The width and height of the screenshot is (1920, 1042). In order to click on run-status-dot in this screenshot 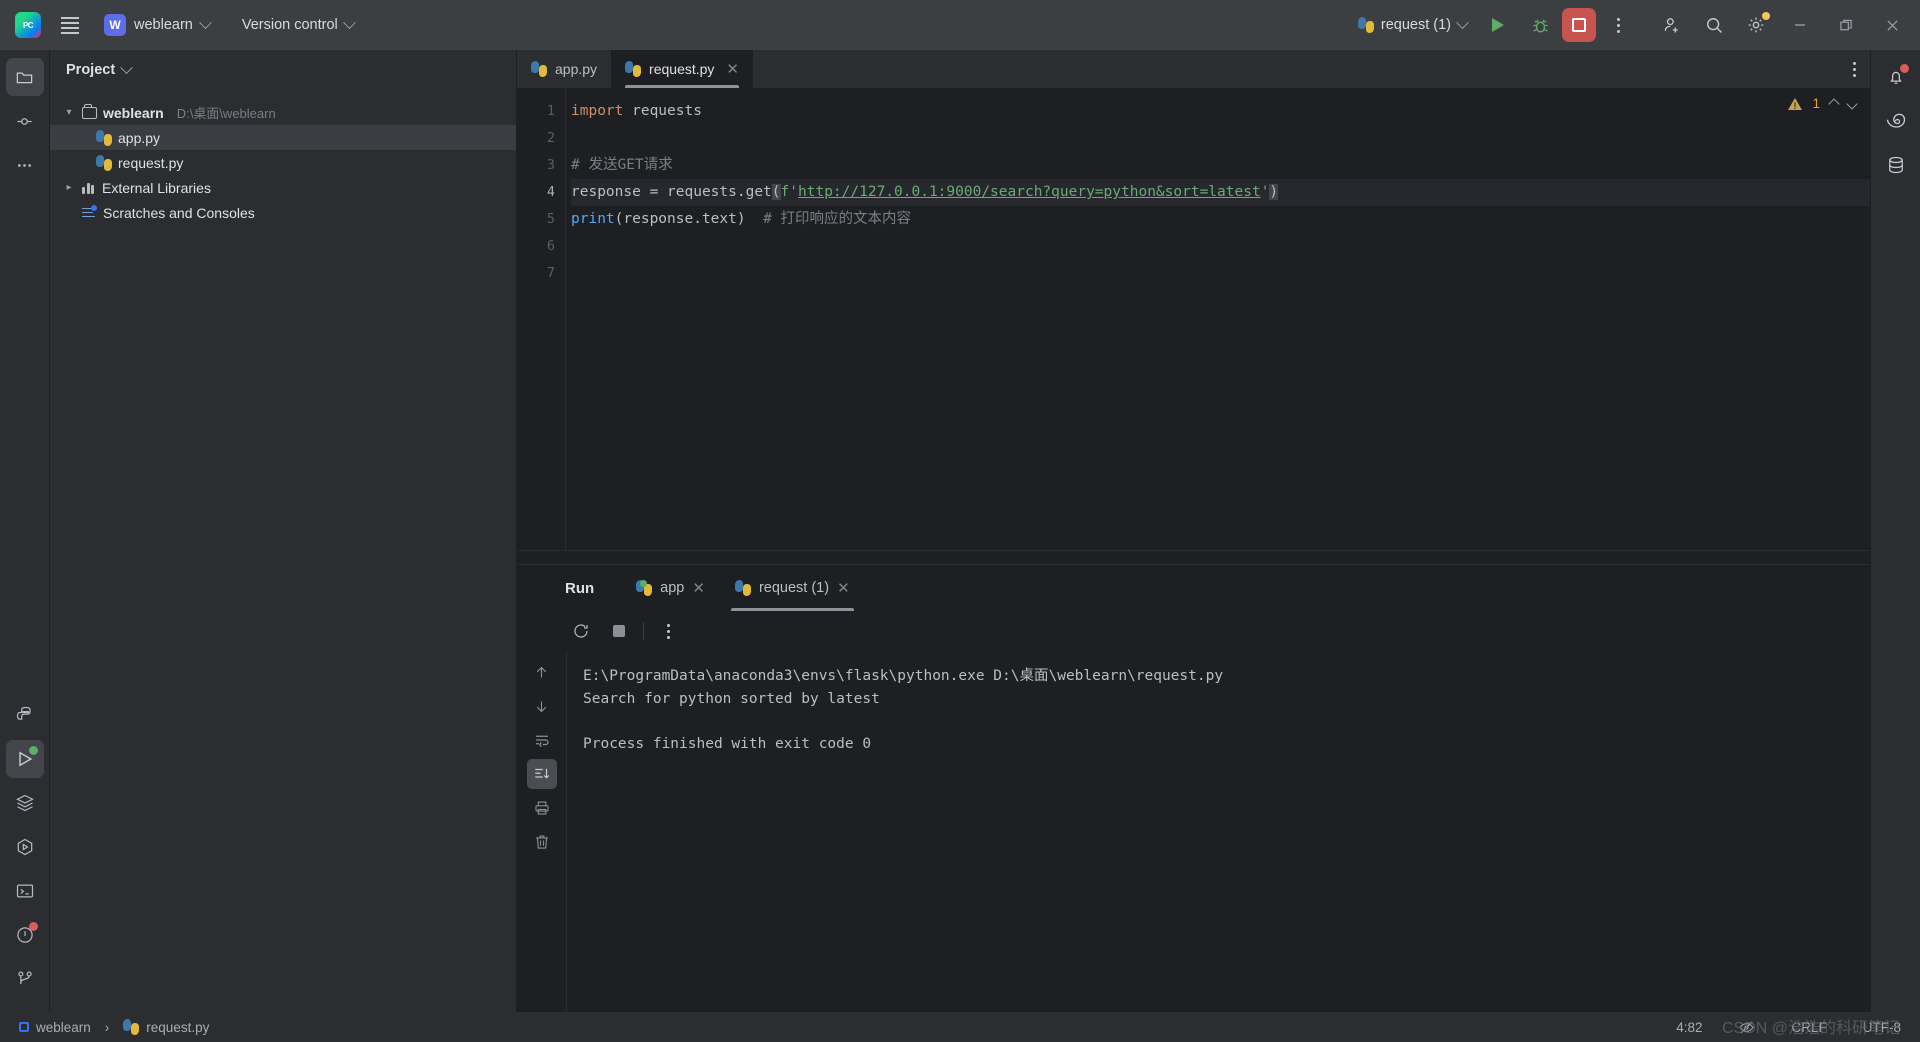, I will do `click(33, 750)`.